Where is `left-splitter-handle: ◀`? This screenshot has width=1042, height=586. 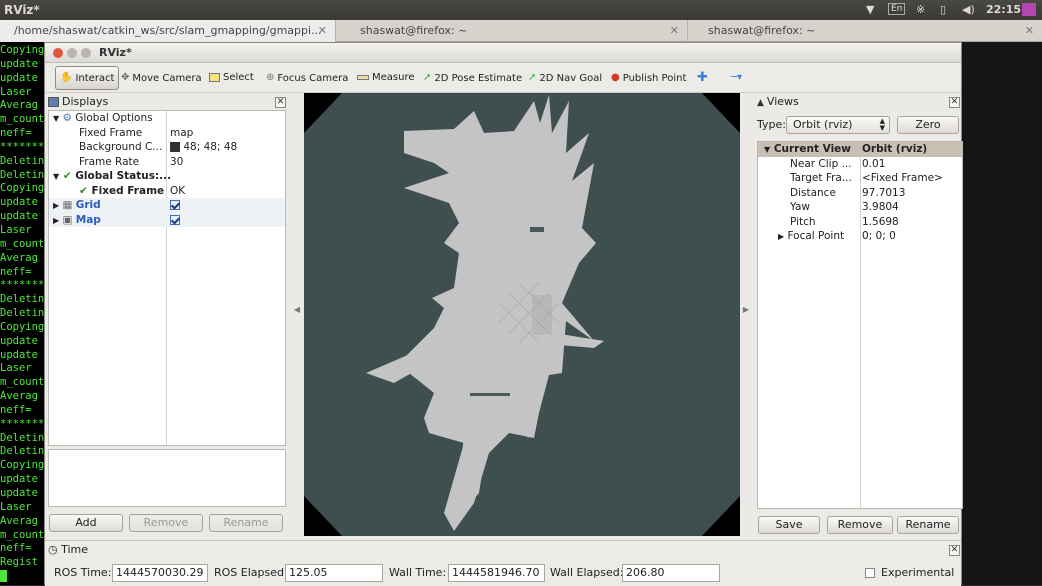 left-splitter-handle: ◀ is located at coordinates (297, 309).